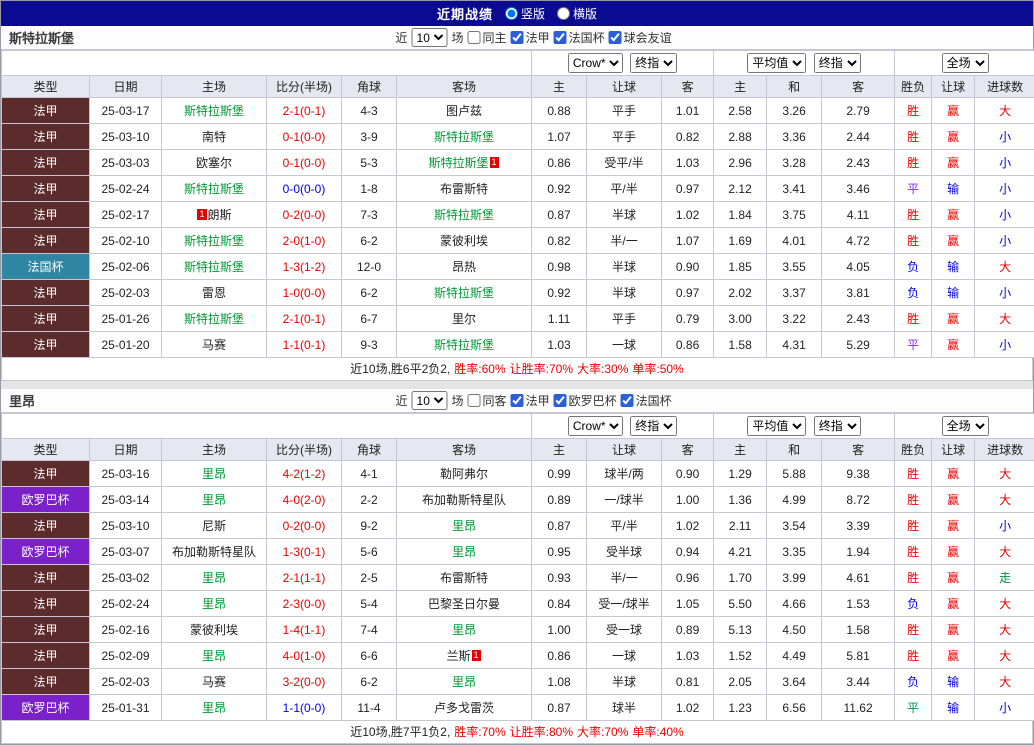 The width and height of the screenshot is (1034, 745). I want to click on eu-draw-odds: 3.41, so click(794, 189).